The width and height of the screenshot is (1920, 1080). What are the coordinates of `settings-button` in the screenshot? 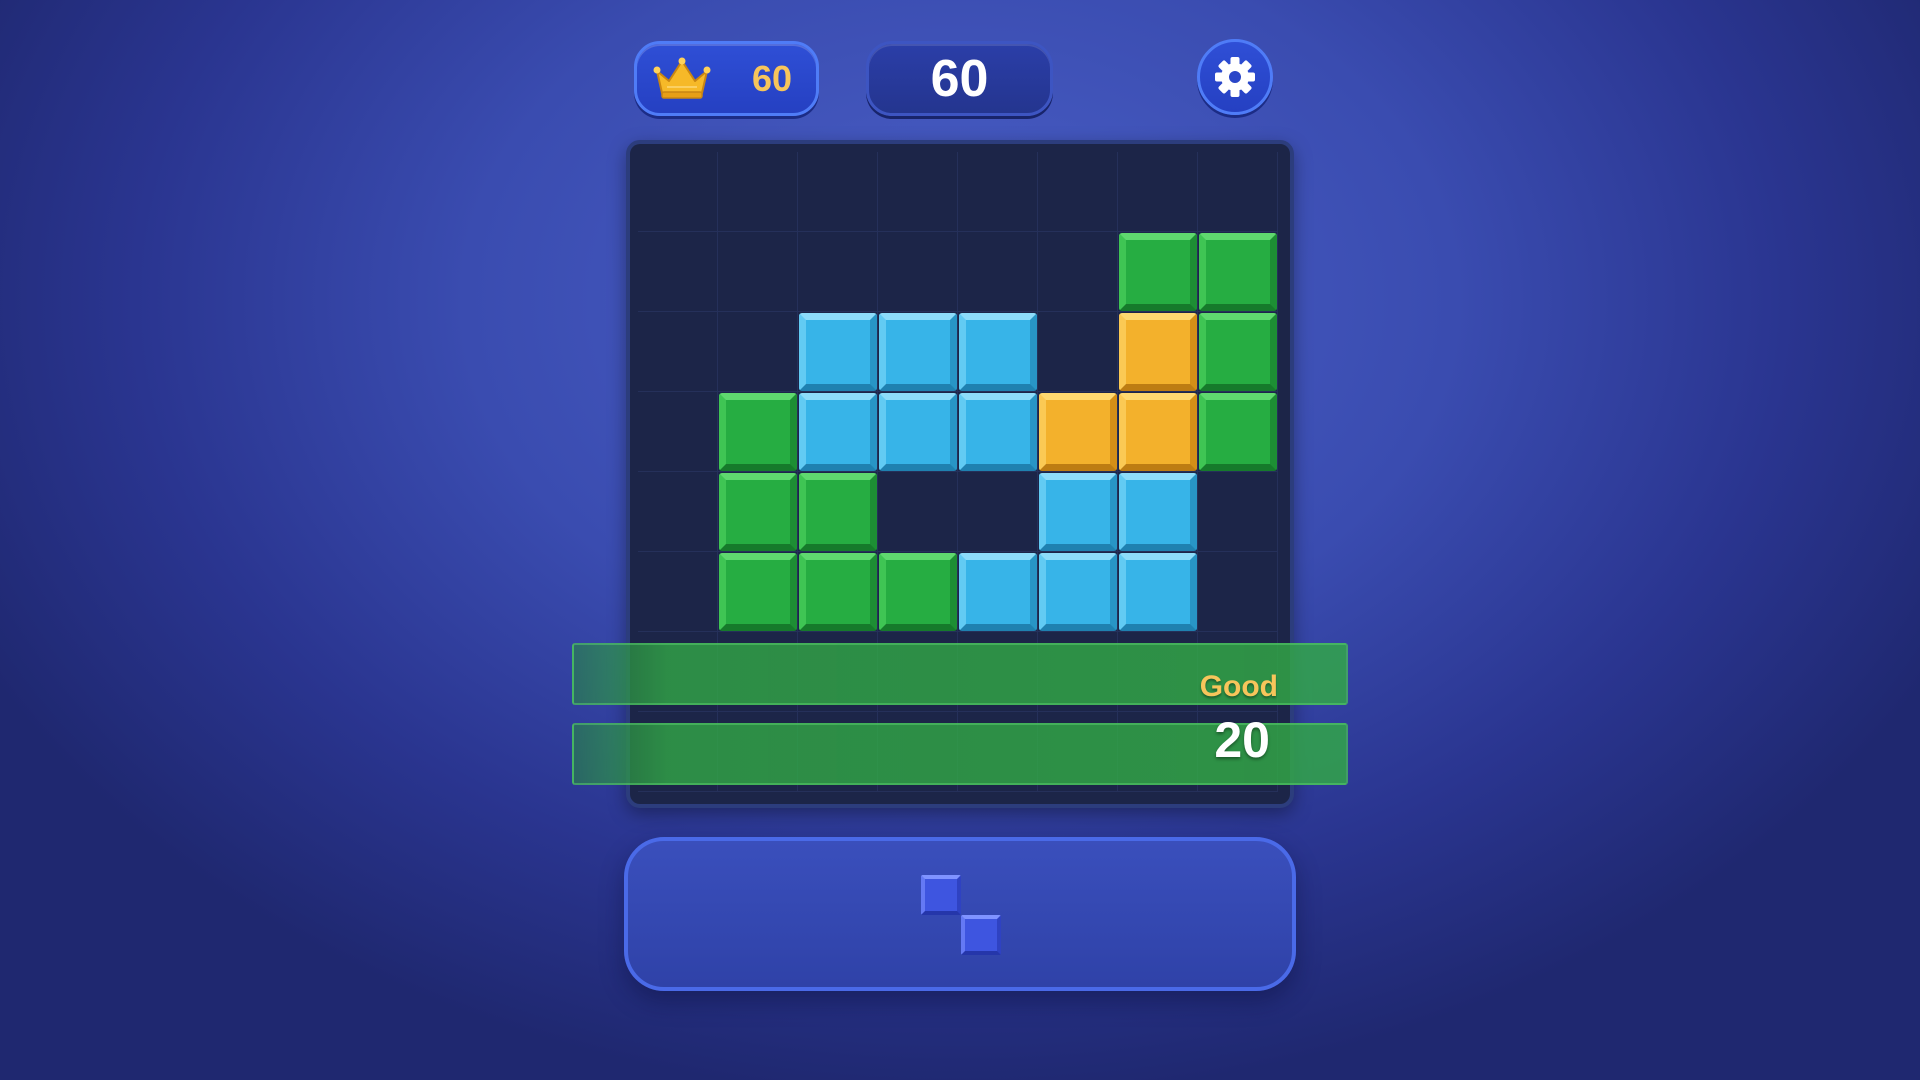 It's located at (1235, 77).